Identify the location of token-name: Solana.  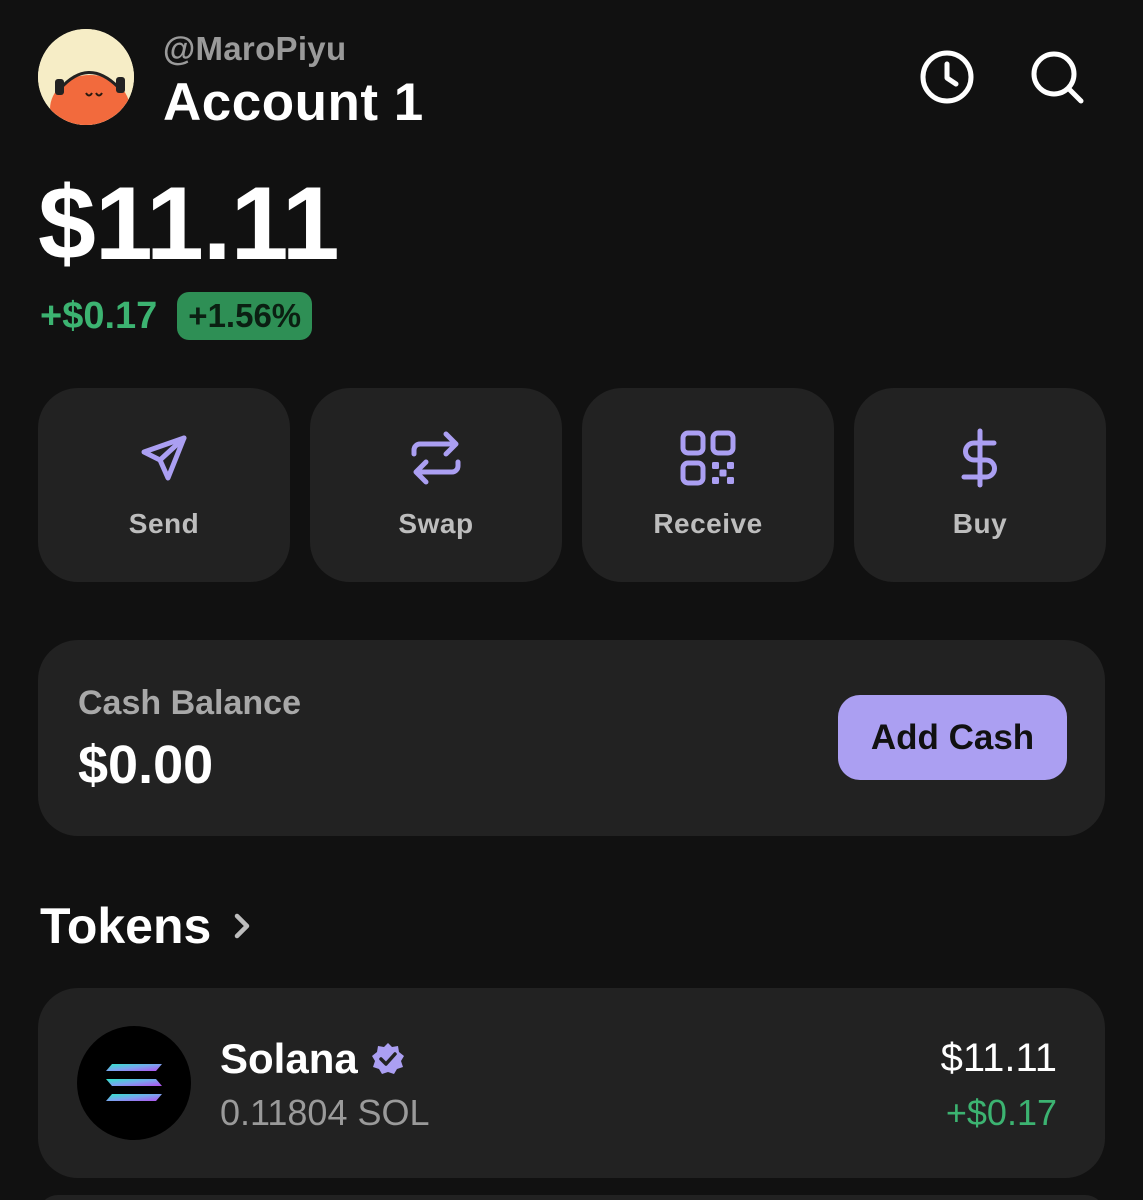
(289, 1058).